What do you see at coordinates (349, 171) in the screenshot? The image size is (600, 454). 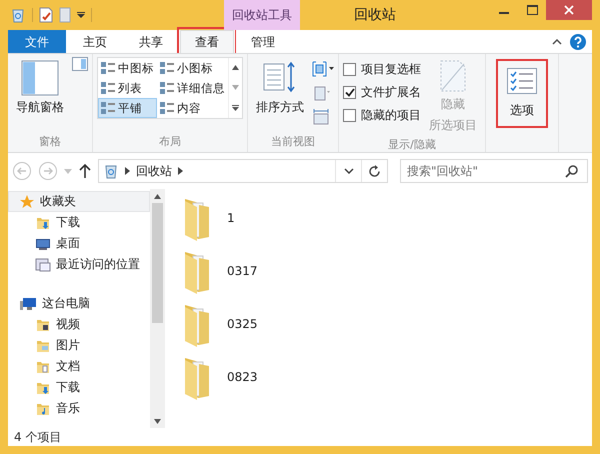 I see `chevron-down-icon` at bounding box center [349, 171].